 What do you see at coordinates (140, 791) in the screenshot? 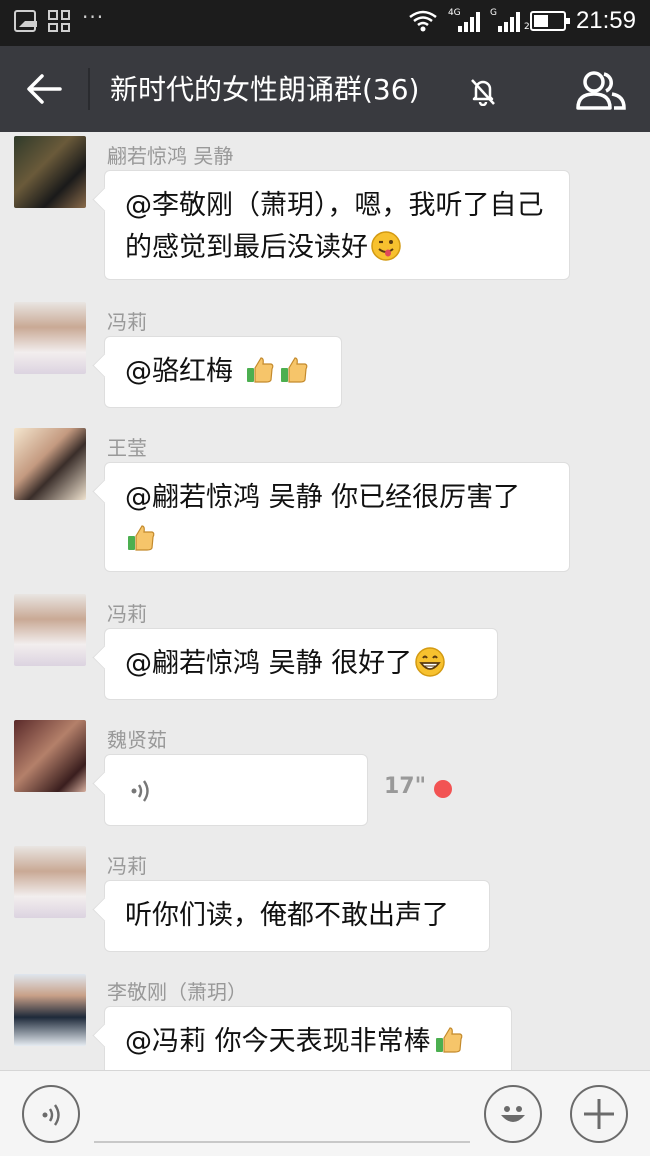
I see `voice-wave-icon` at bounding box center [140, 791].